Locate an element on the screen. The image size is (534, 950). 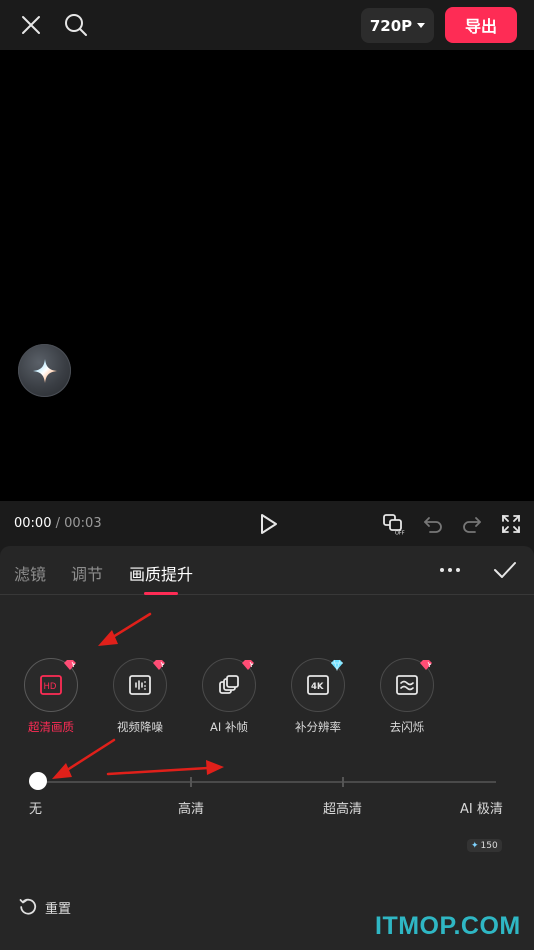
more-button is located at coordinates (450, 570).